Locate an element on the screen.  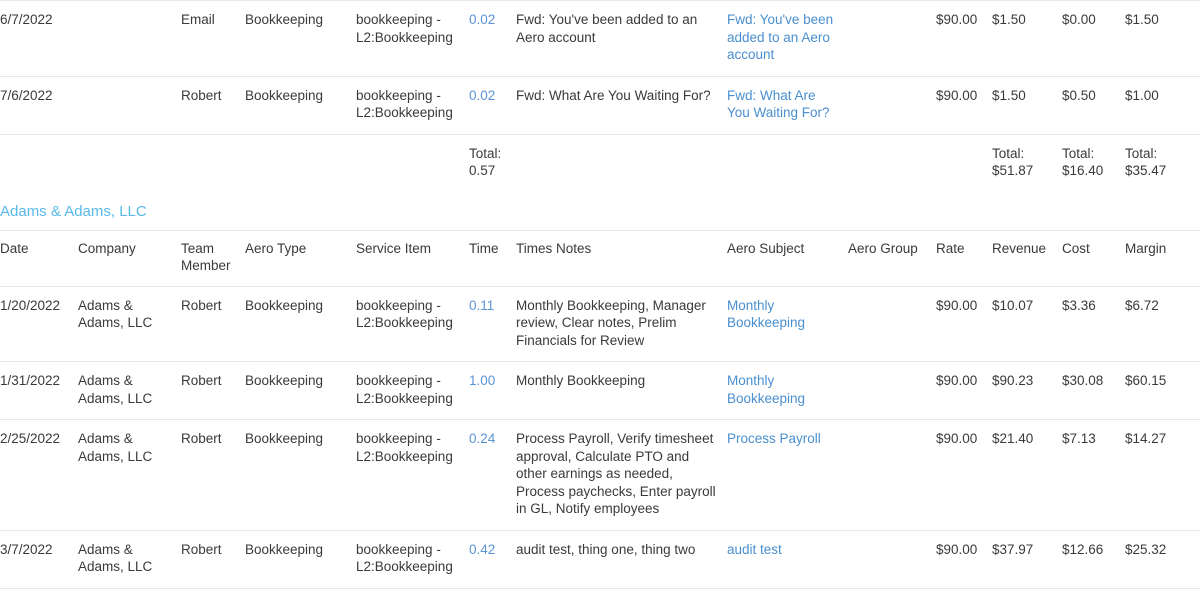
cell-times-notes: Fwd: What Are You Waiting For? is located at coordinates (621, 104).